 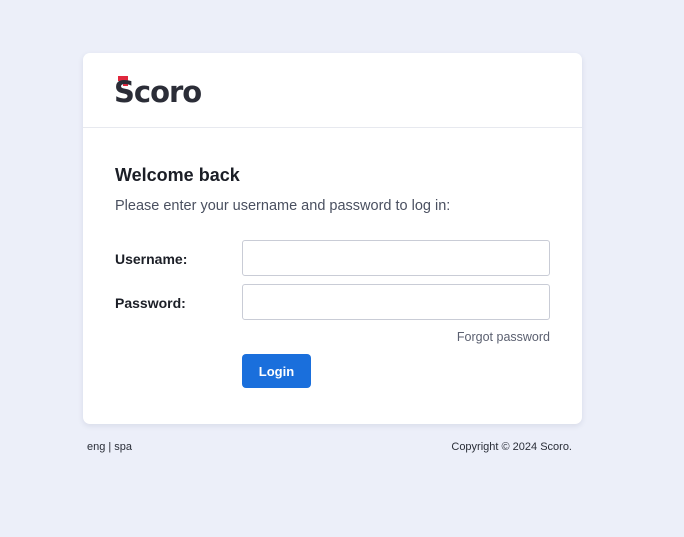 What do you see at coordinates (151, 259) in the screenshot?
I see `username-label: Username:` at bounding box center [151, 259].